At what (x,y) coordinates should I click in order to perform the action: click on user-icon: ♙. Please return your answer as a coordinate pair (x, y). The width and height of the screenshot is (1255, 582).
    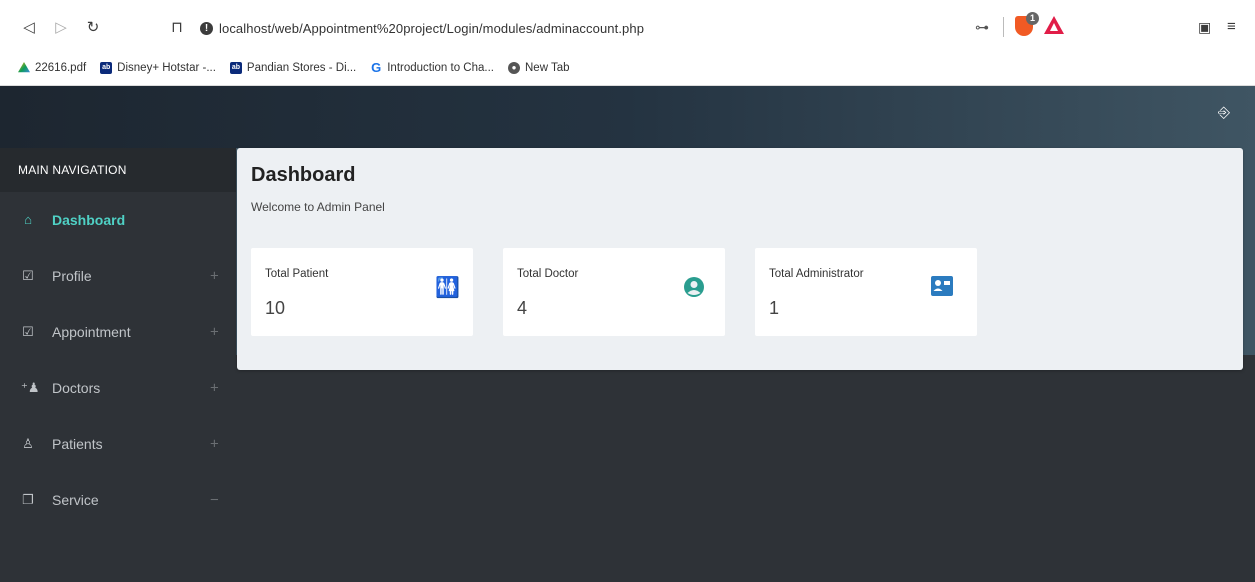
    Looking at the image, I should click on (28, 443).